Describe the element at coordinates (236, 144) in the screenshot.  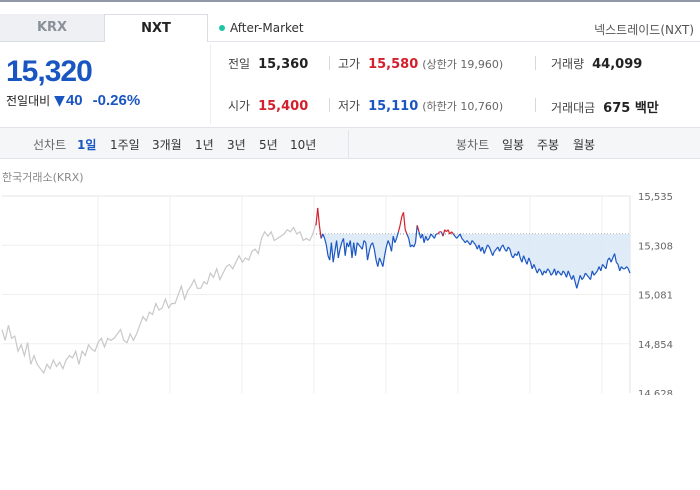
I see `period-3y: 3년` at that location.